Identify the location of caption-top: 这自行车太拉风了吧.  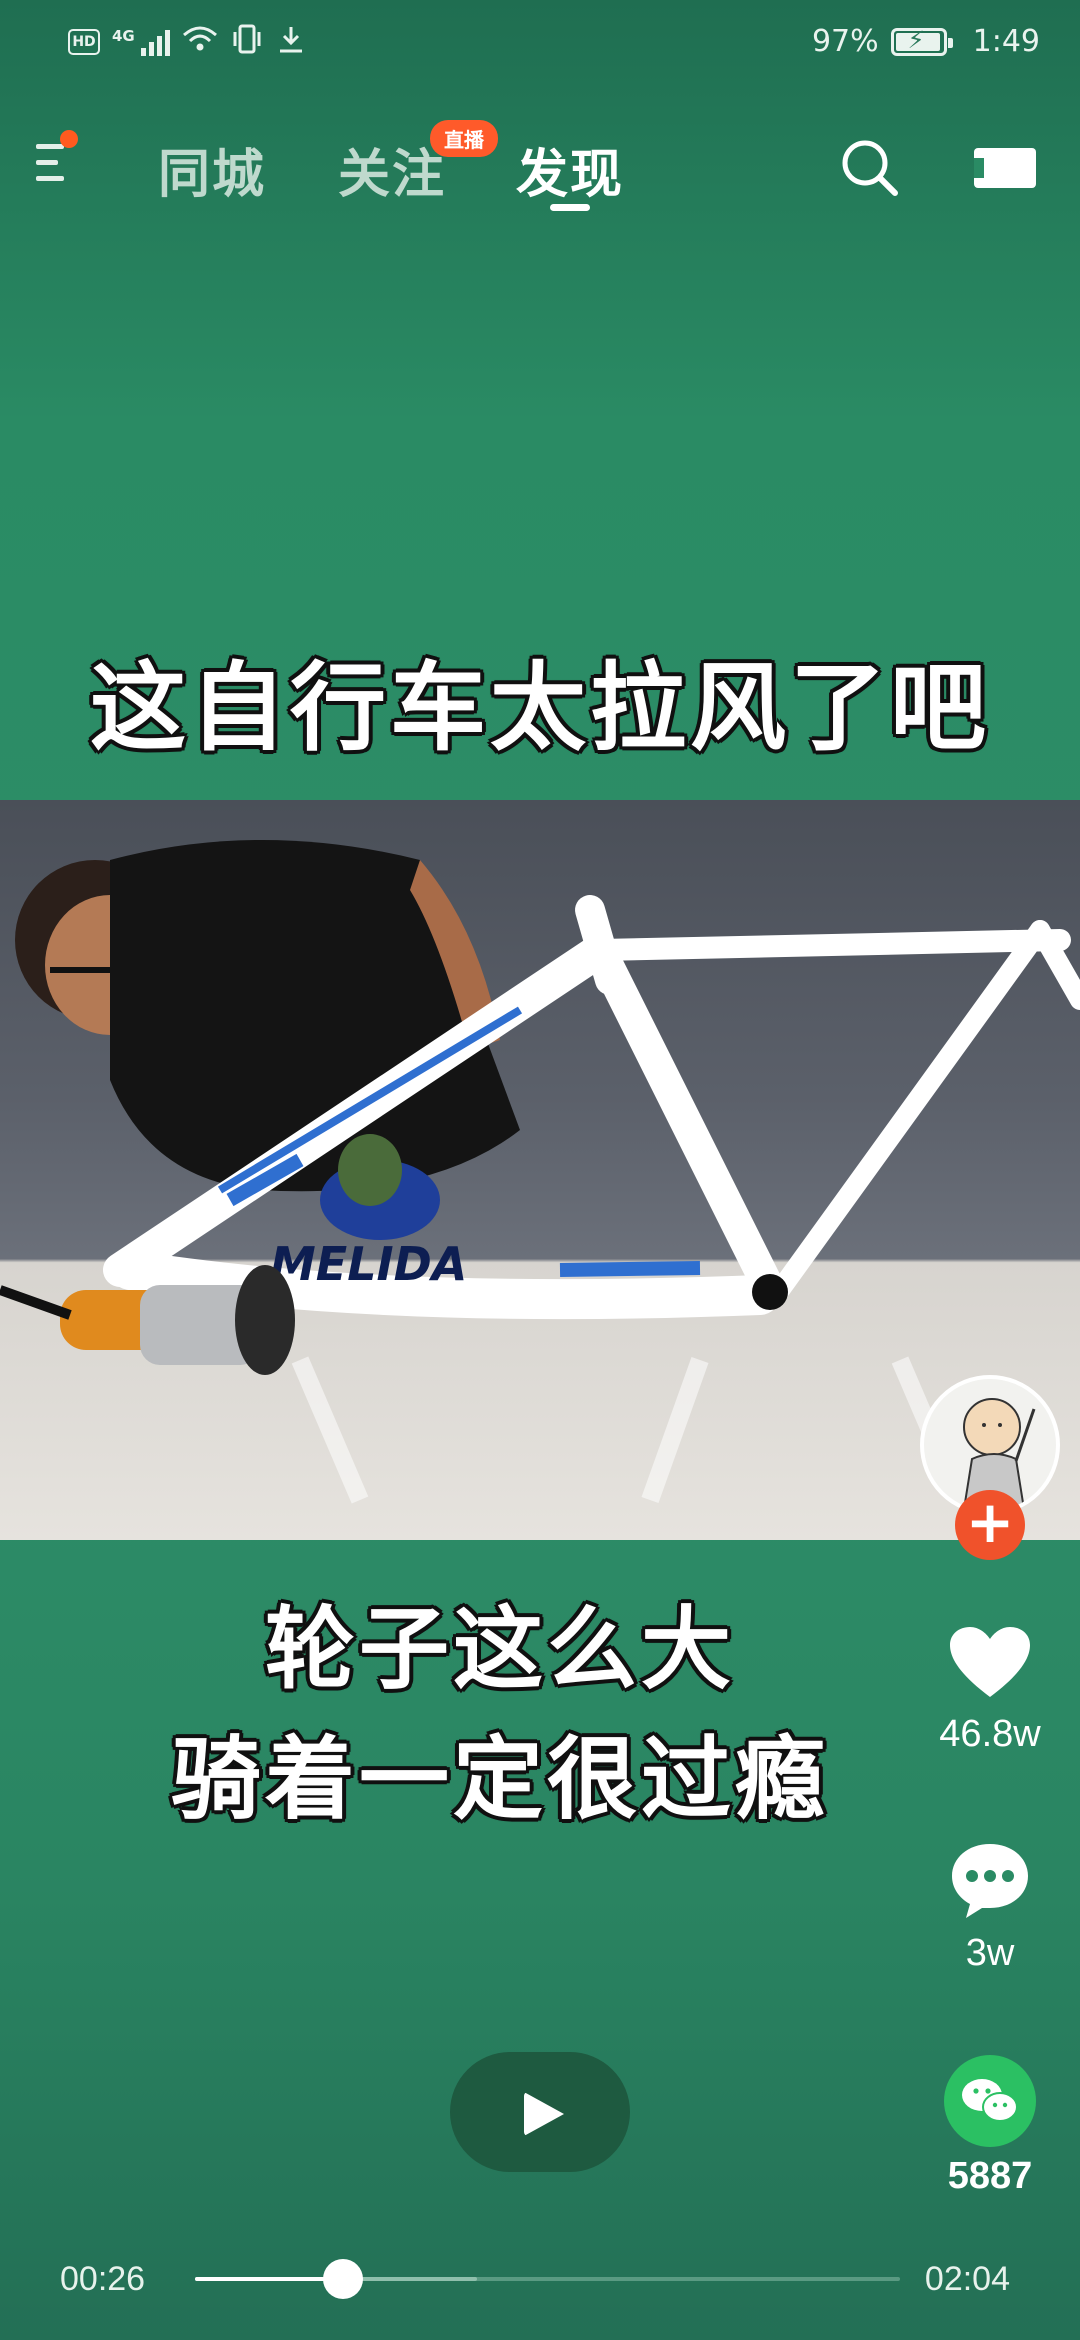
(540, 708).